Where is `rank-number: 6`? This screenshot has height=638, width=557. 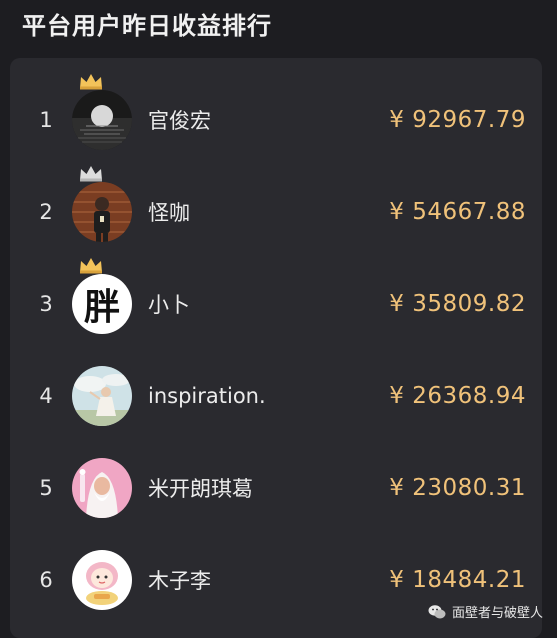 rank-number: 6 is located at coordinates (46, 580).